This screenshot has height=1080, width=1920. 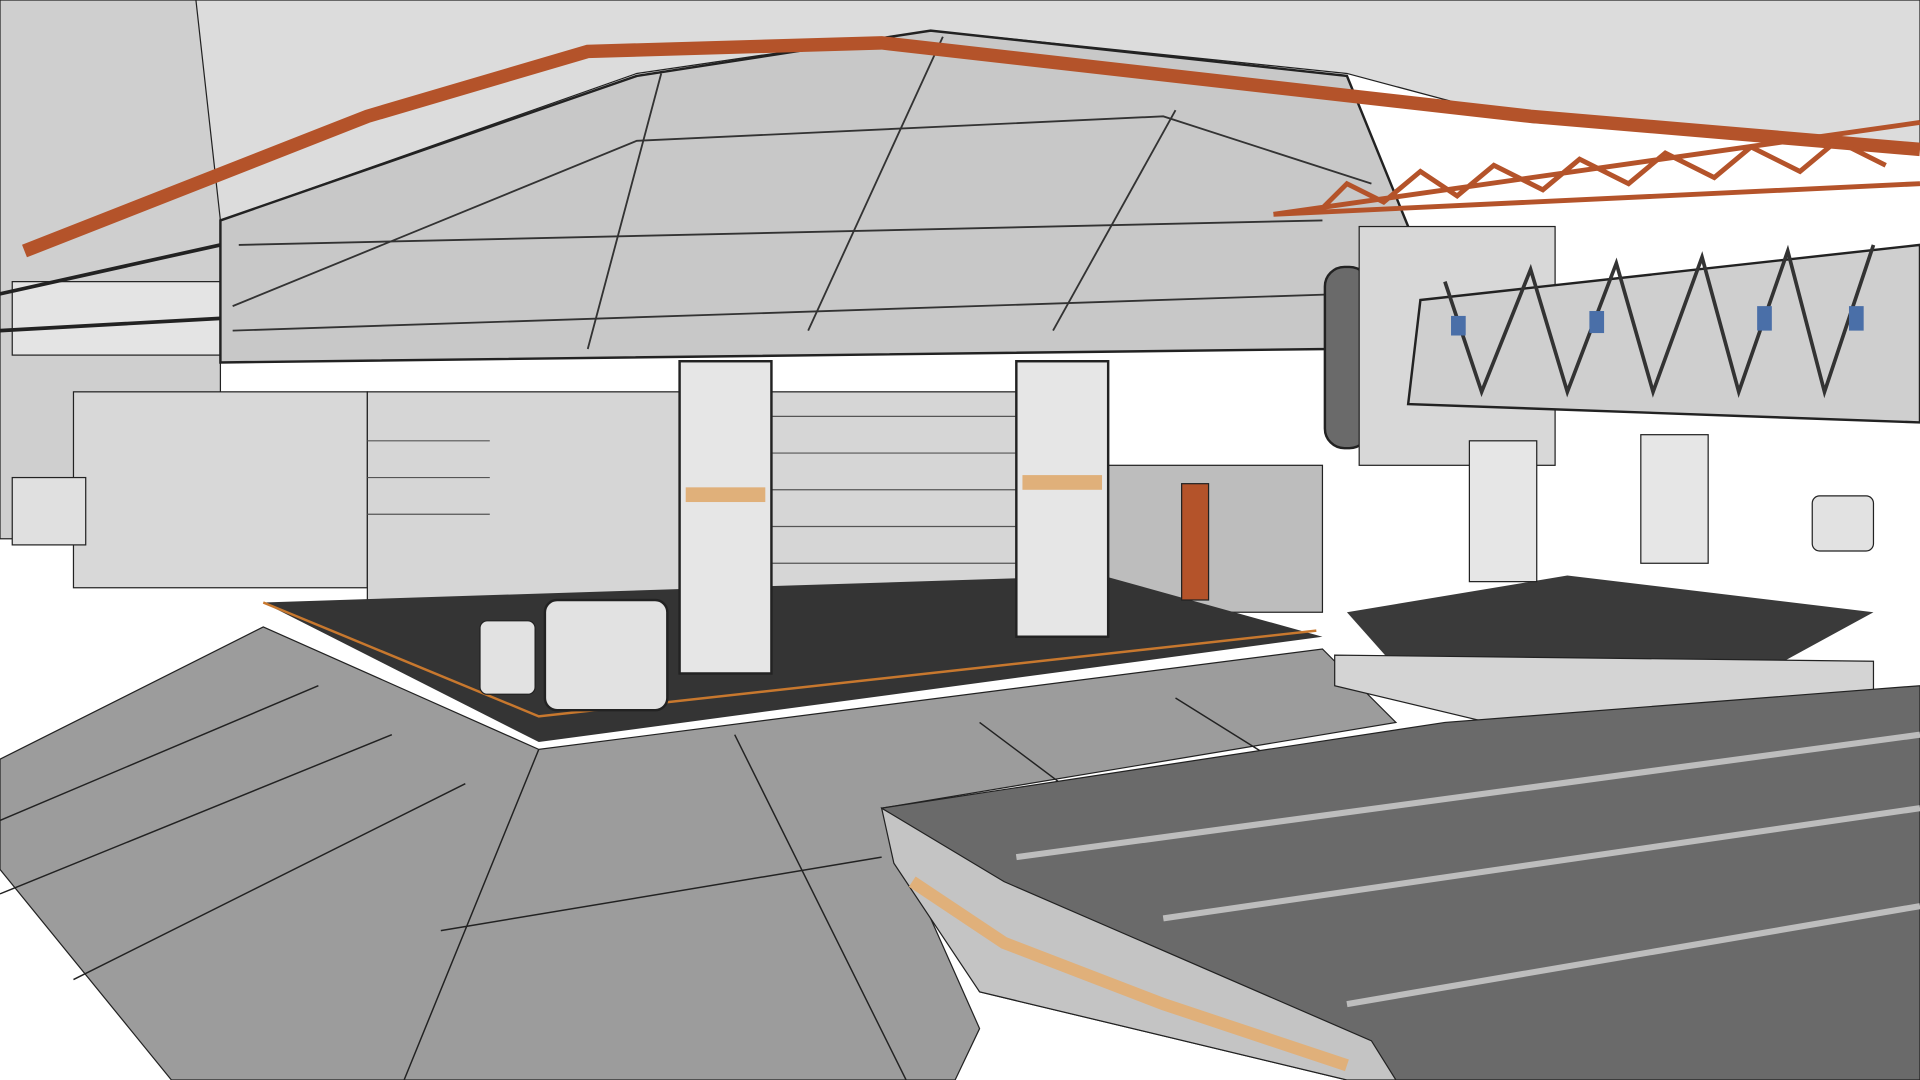 I want to click on orange-column, so click(x=1195, y=542).